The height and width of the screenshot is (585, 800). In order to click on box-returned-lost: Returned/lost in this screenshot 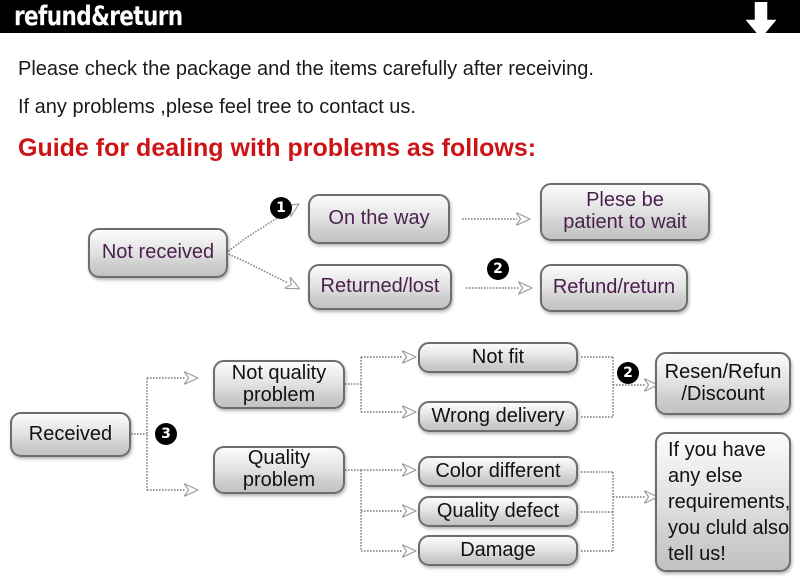, I will do `click(380, 287)`.